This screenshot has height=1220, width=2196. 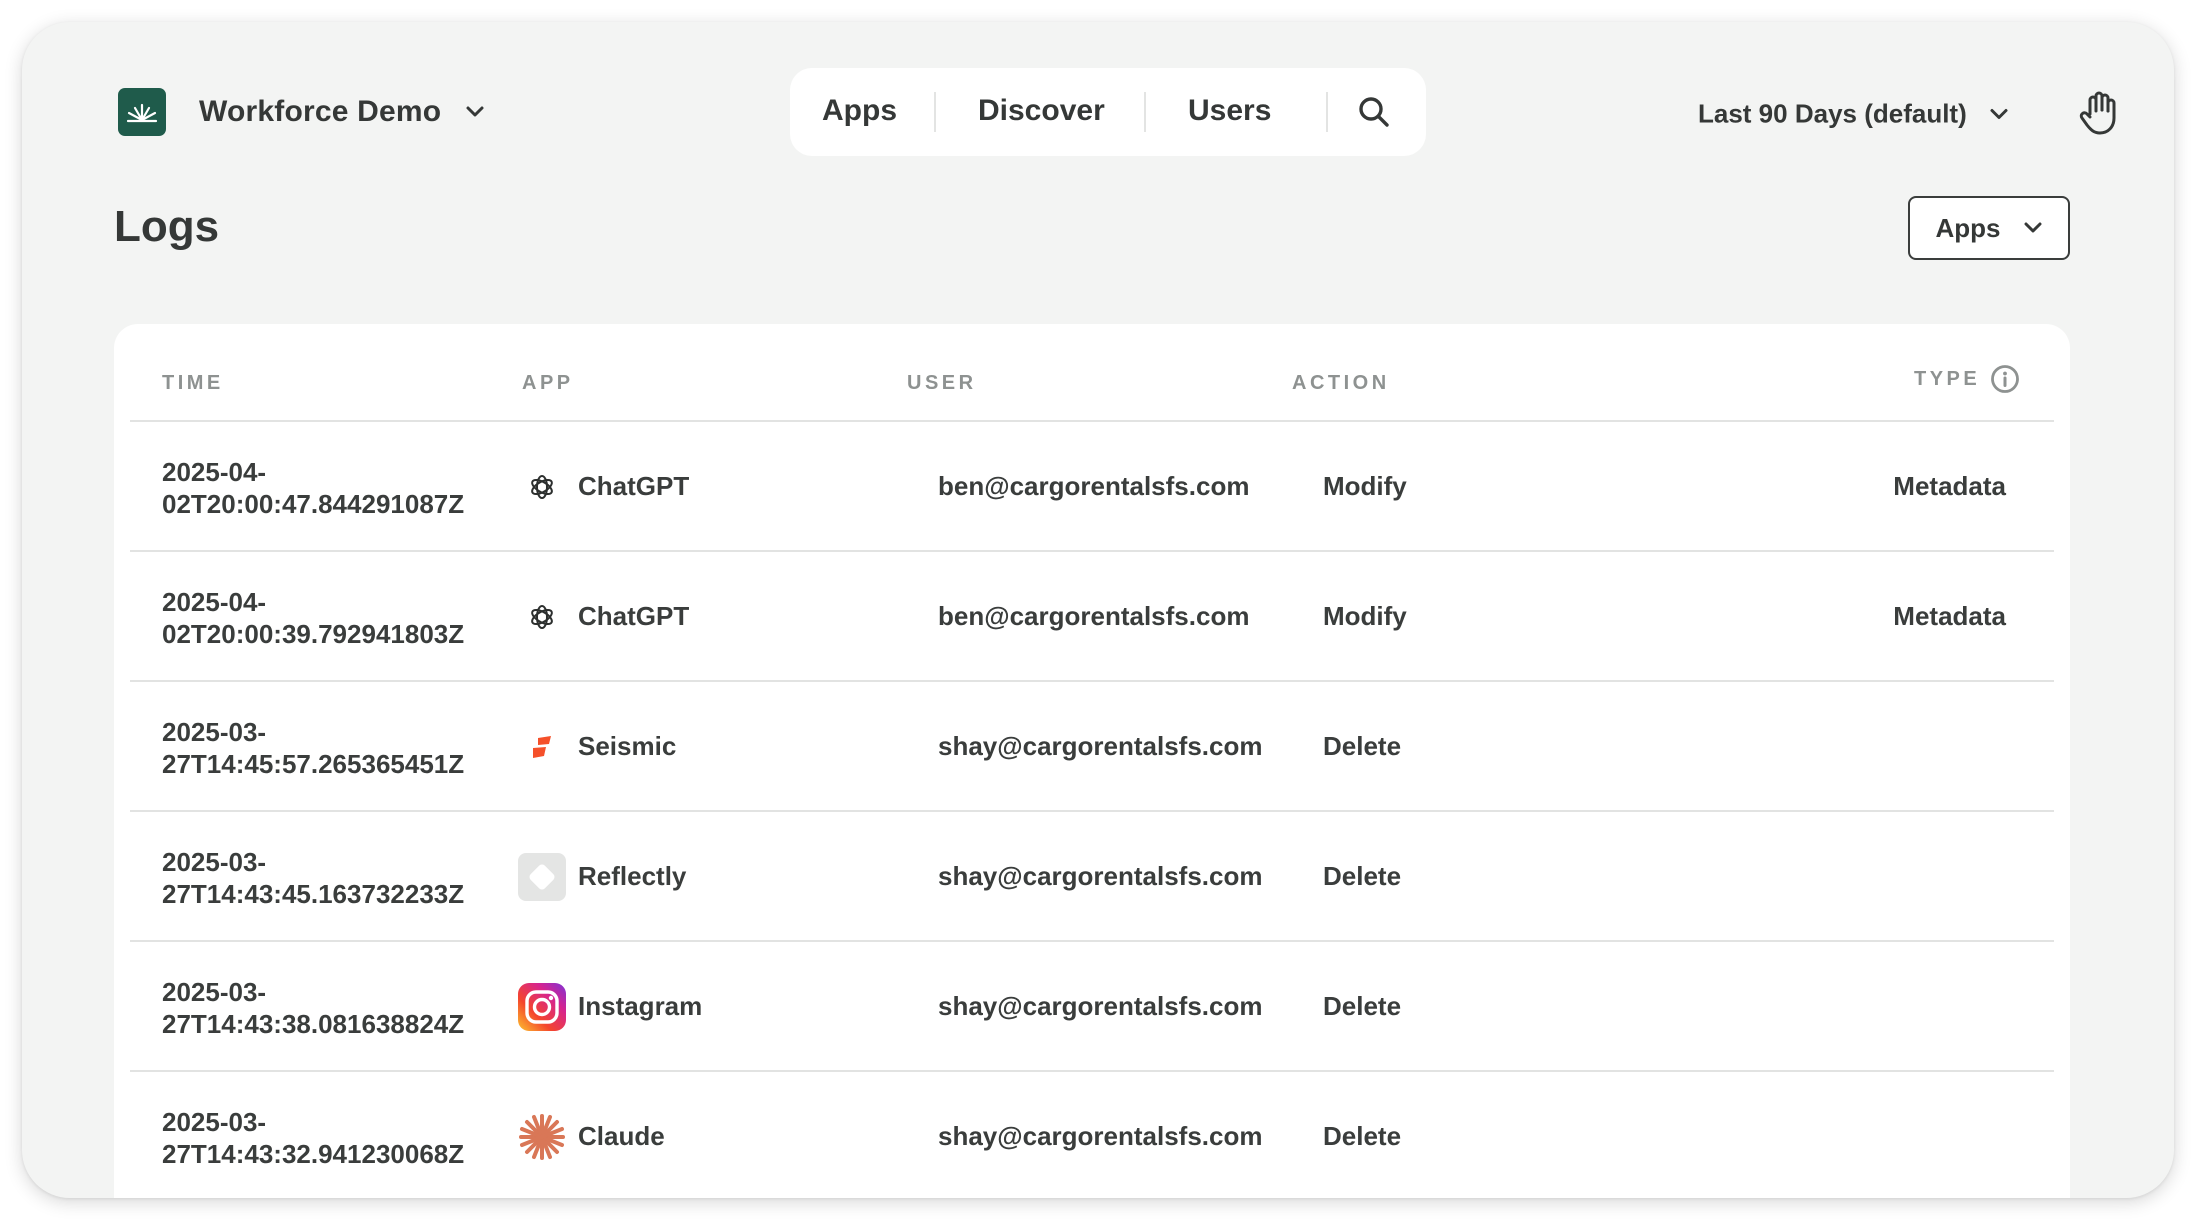 What do you see at coordinates (1968, 227) in the screenshot?
I see `filter-label: Apps` at bounding box center [1968, 227].